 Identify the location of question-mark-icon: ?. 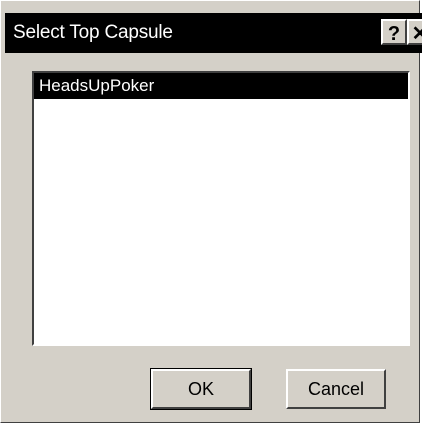
(394, 34).